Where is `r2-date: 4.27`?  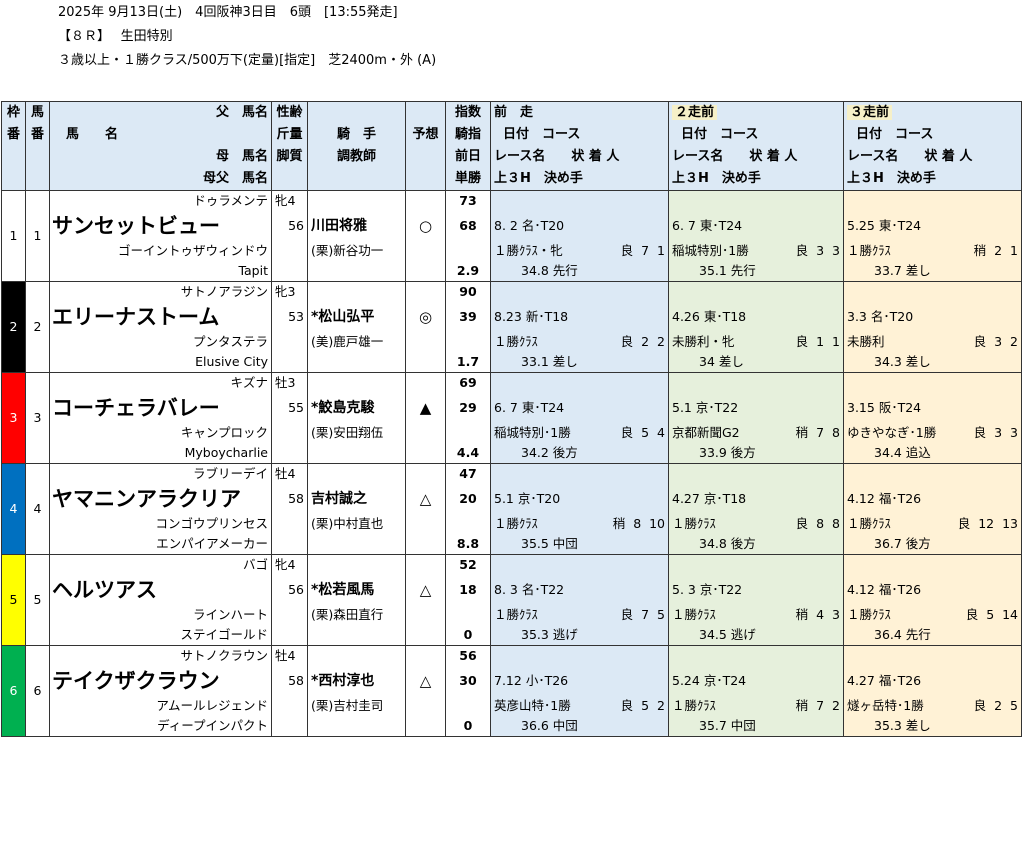
r2-date: 4.27 is located at coordinates (686, 498).